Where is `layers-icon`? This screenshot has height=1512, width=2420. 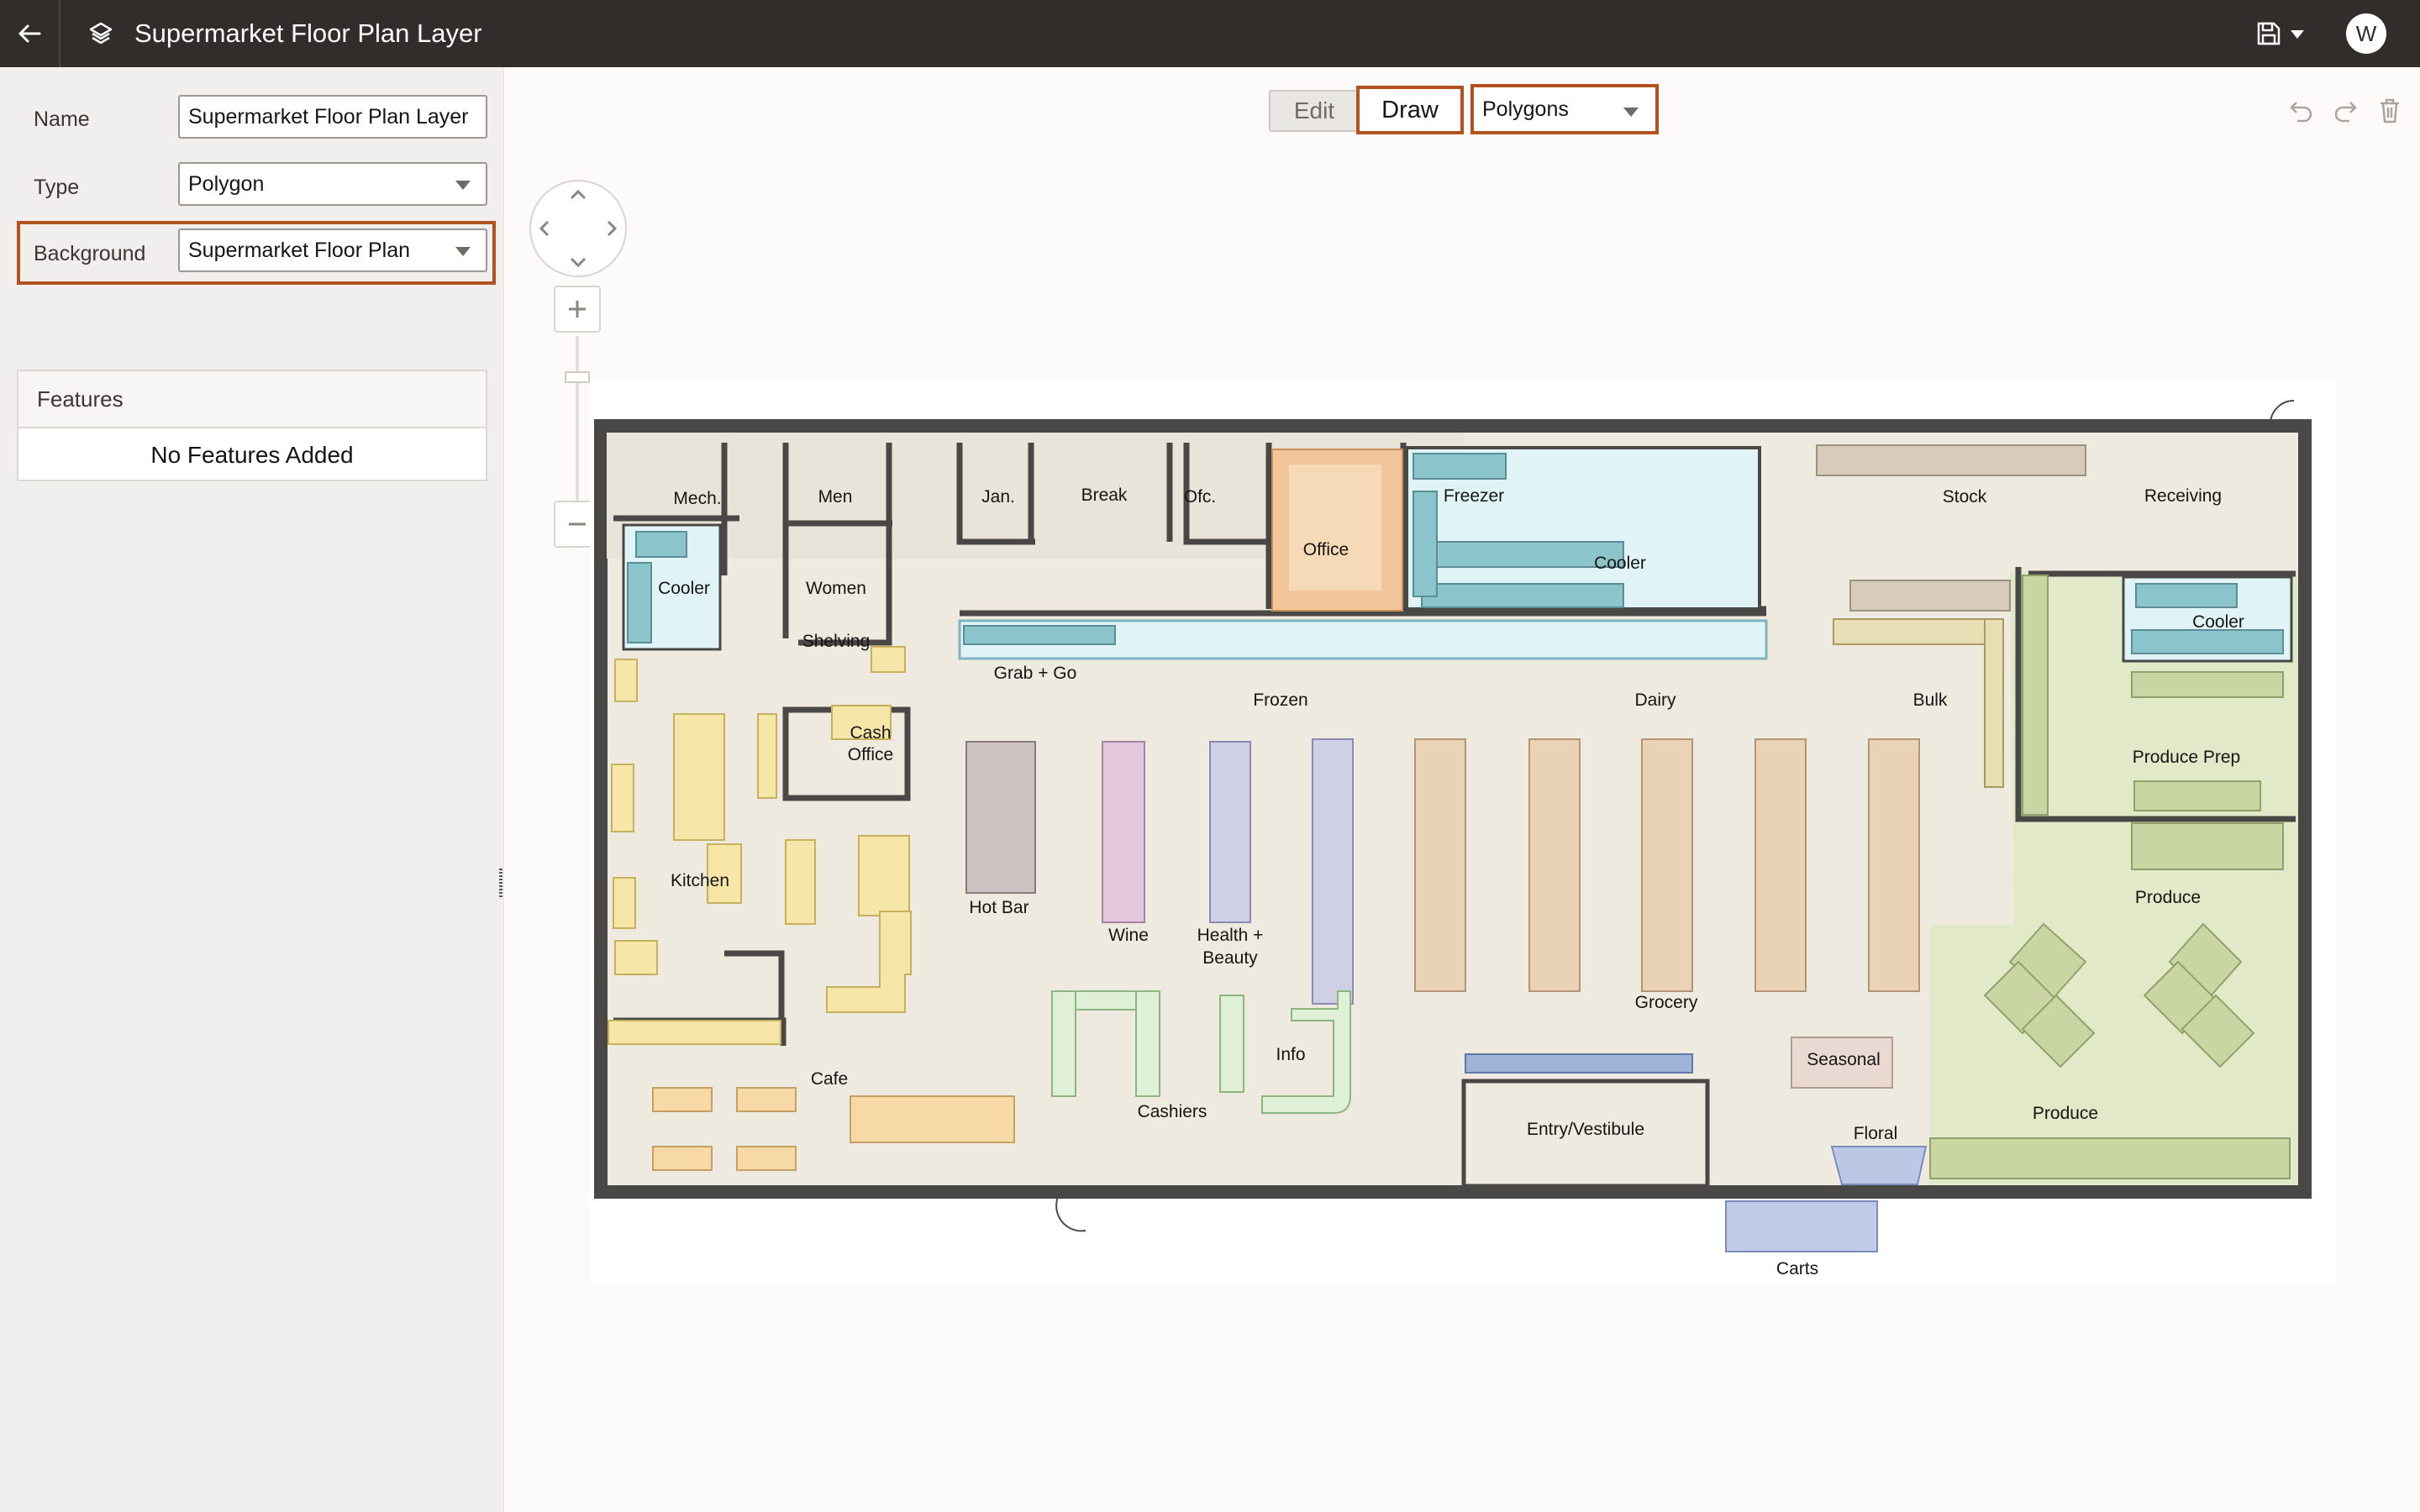 layers-icon is located at coordinates (101, 33).